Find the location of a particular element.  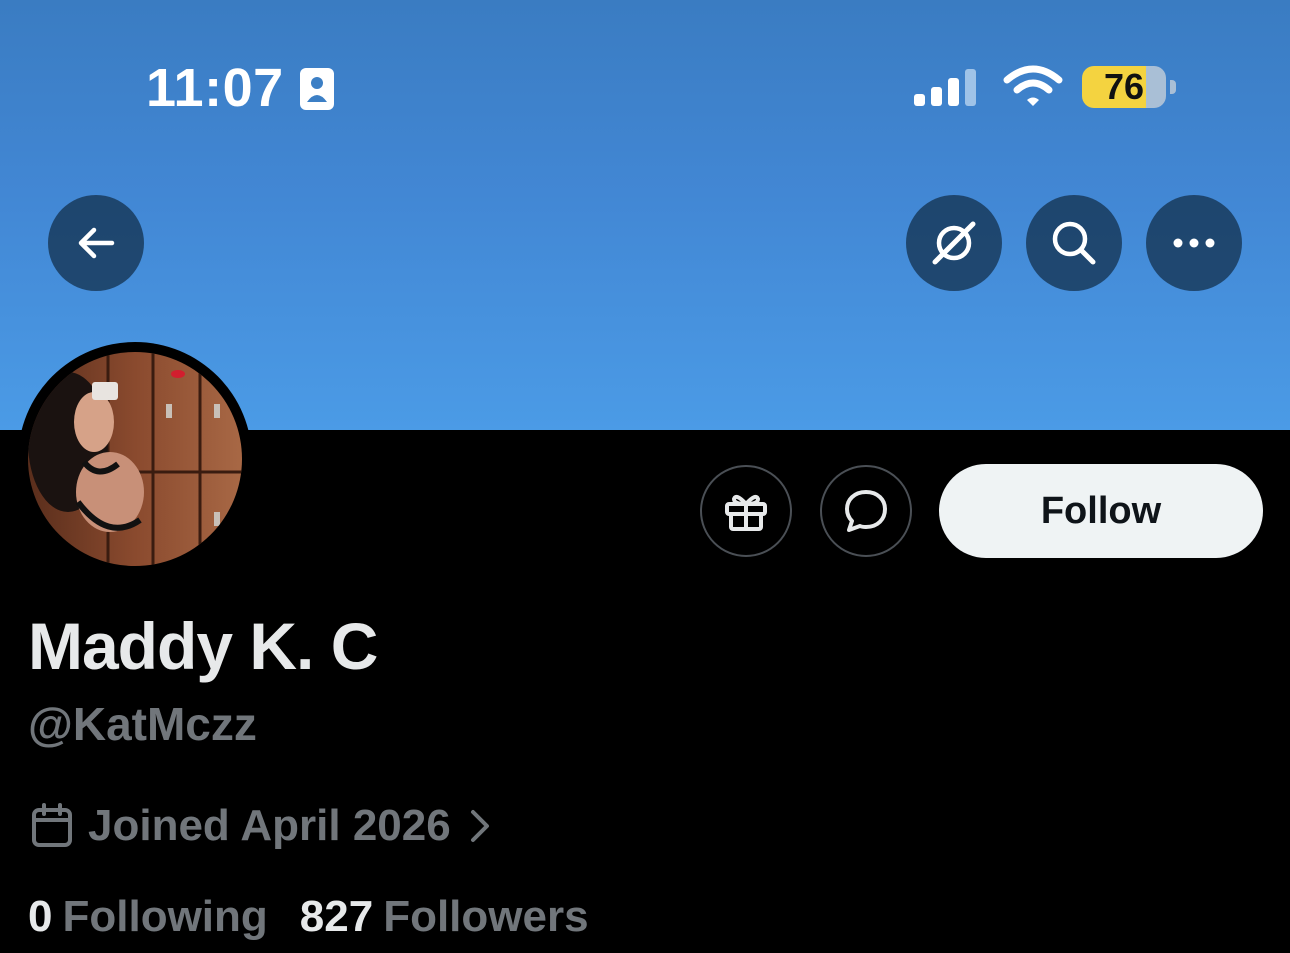

display-name: Maddy K. C is located at coordinates (203, 646).